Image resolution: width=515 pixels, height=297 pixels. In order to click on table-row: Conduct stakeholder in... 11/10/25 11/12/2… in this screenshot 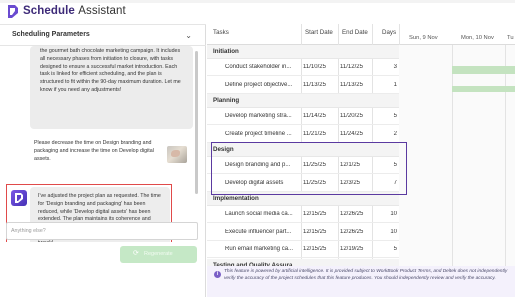, I will do `click(303, 67)`.